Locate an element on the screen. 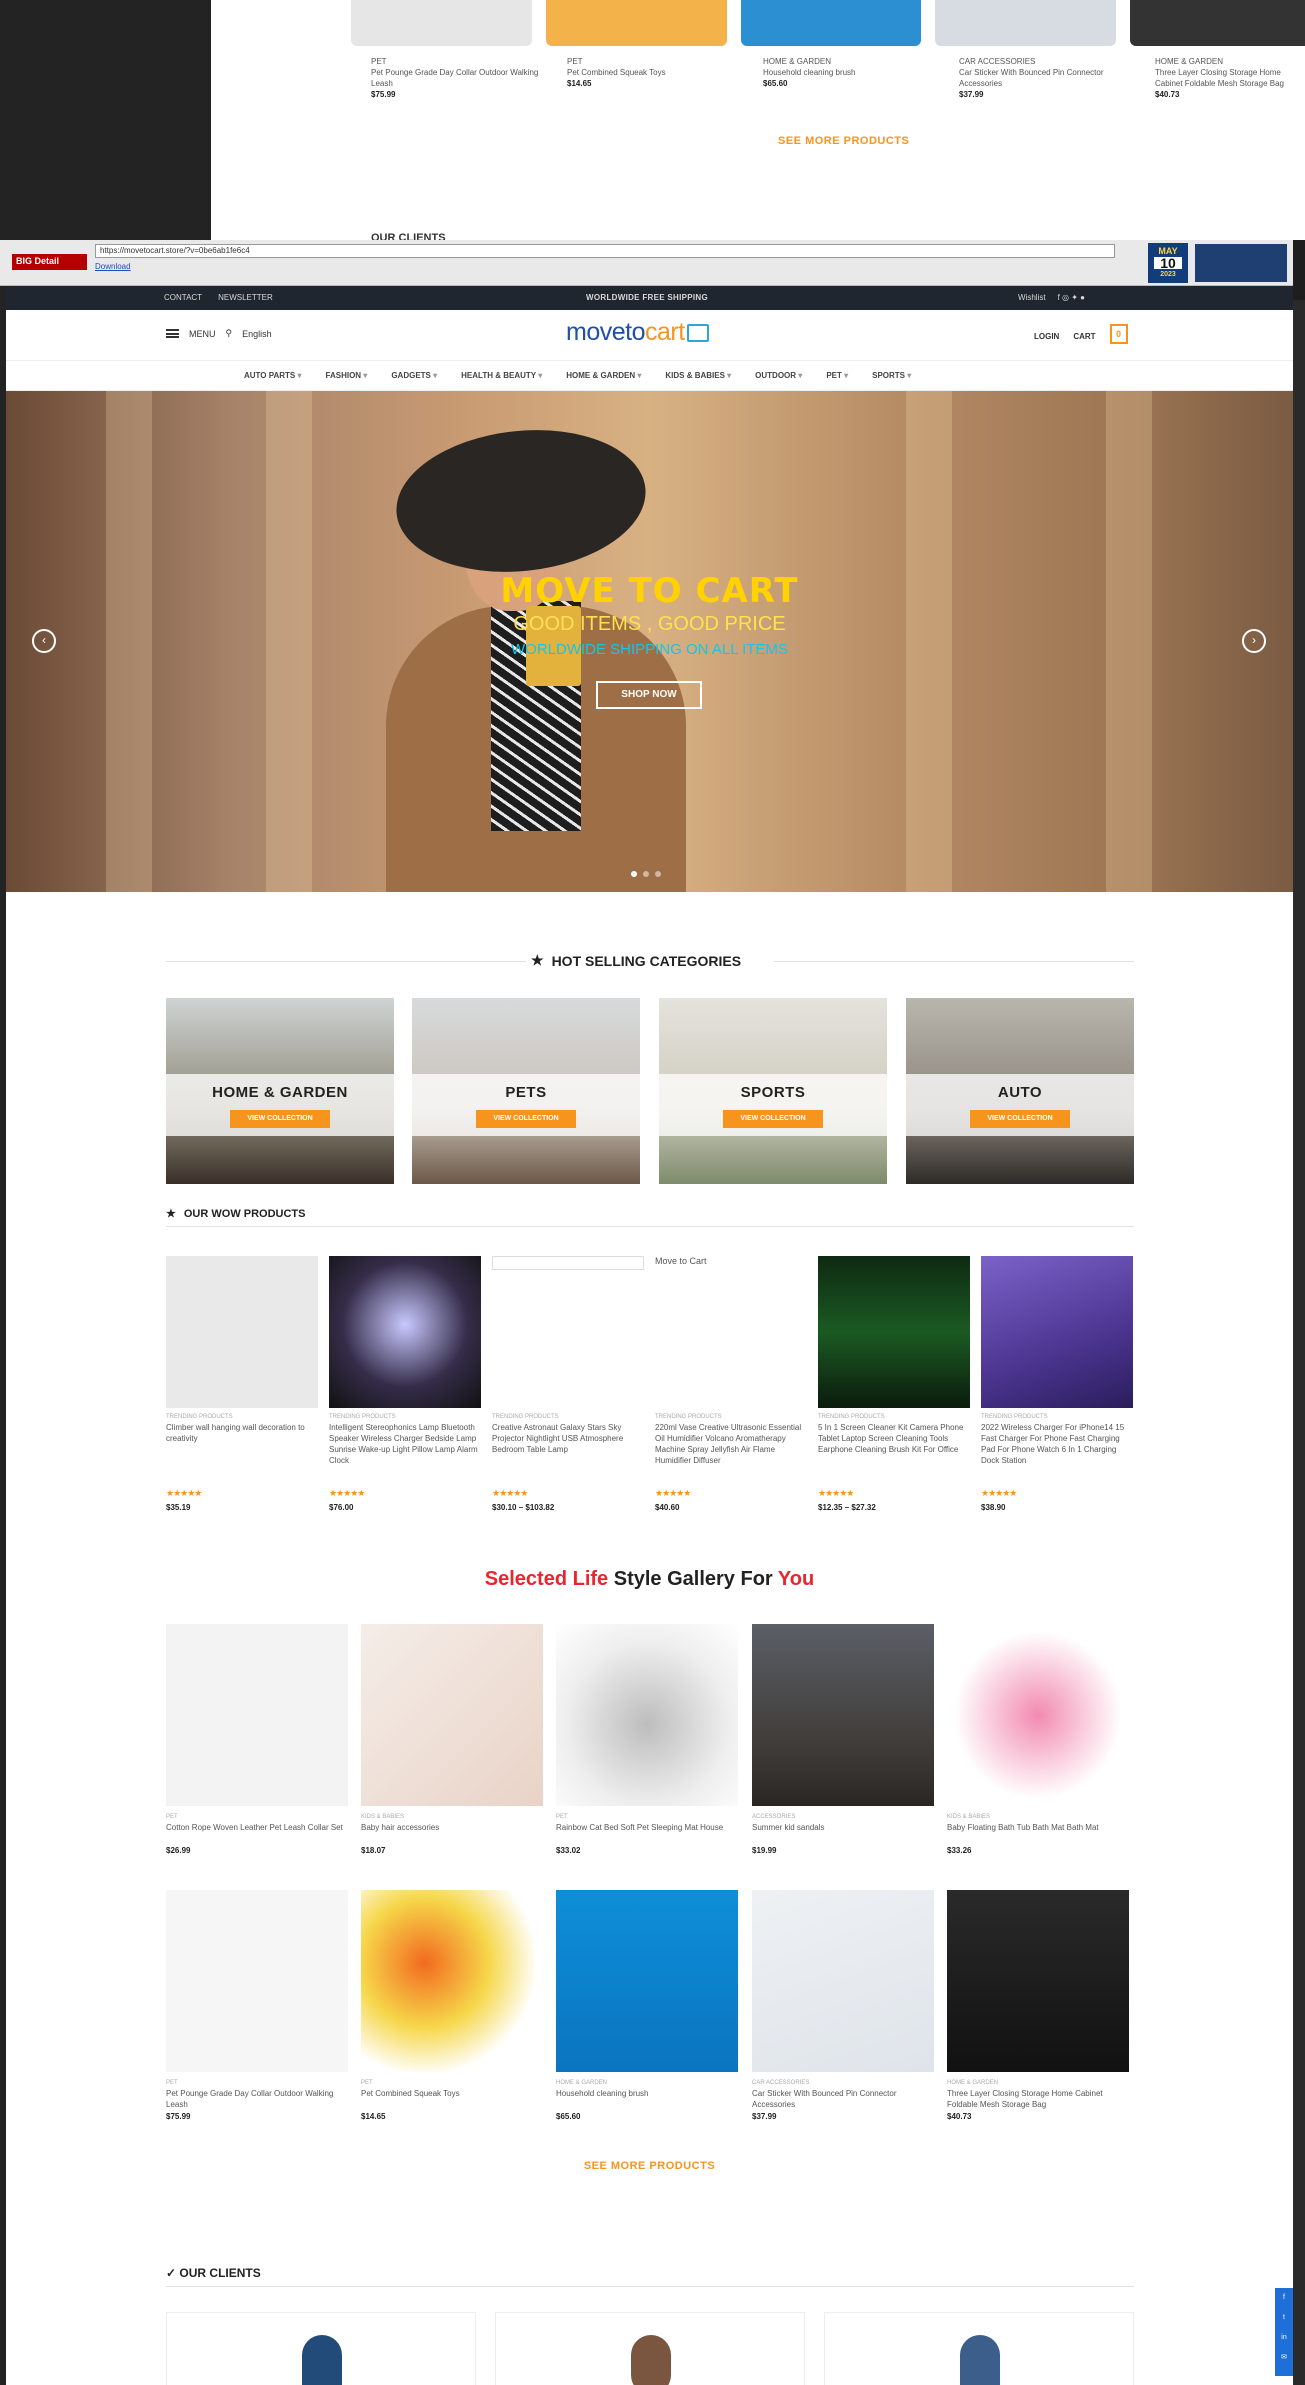 The image size is (1305, 2385). nav-item: HOME & GARDEN is located at coordinates (603, 375).